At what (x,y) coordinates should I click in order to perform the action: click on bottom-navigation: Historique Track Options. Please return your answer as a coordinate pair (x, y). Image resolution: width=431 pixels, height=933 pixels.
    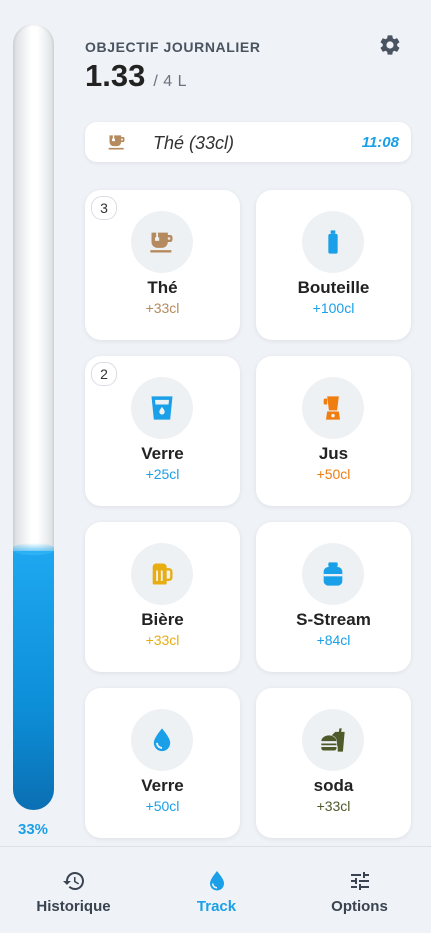
    Looking at the image, I should click on (215, 889).